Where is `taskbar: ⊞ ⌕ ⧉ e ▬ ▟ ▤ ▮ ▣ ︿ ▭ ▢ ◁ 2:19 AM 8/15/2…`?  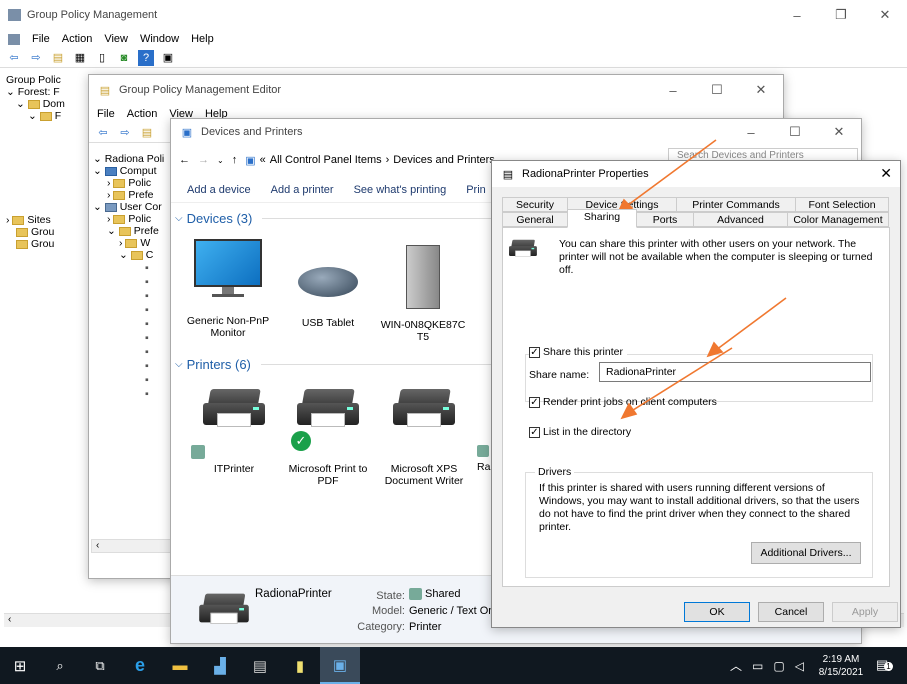
taskbar: ⊞ ⌕ ⧉ e ▬ ▟ ▤ ▮ ▣ ︿ ▭ ▢ ◁ 2:19 AM 8/15/2… is located at coordinates (453, 665).